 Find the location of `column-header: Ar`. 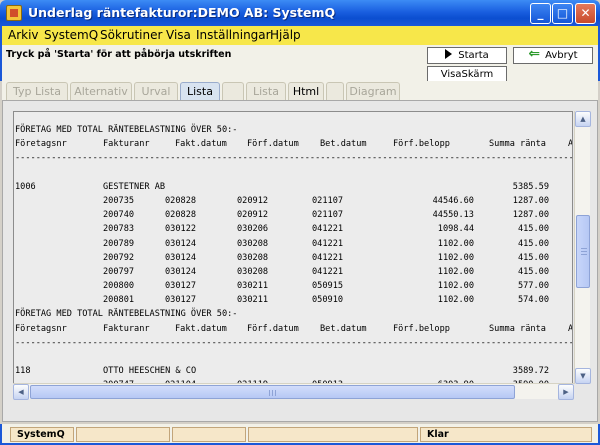

column-header: Ar is located at coordinates (570, 328).